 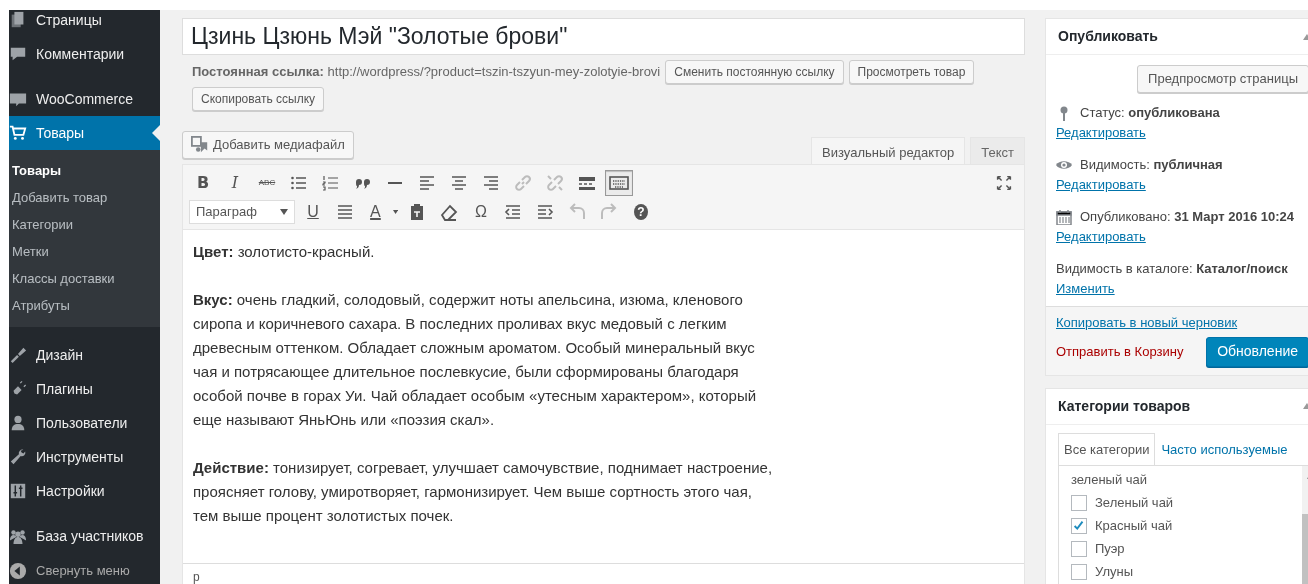 I want to click on paragraph: Вкус: очень гладкий, солодовый, содержит ноты апельсина, изюма, кленового сиропа и коричневого сахара. В последних проливах вкус медовый с легким древесным оттенком. Обладает сложным ароматом. Особый минеральный вкус чая и потрясающее длительное послевкусие, были сформированы благодаря особой почве в горах Уи. Чай обладает особым «утесным характером», который еще называют ЯньЮнь или «поэзия скал»., so click(x=475, y=360).